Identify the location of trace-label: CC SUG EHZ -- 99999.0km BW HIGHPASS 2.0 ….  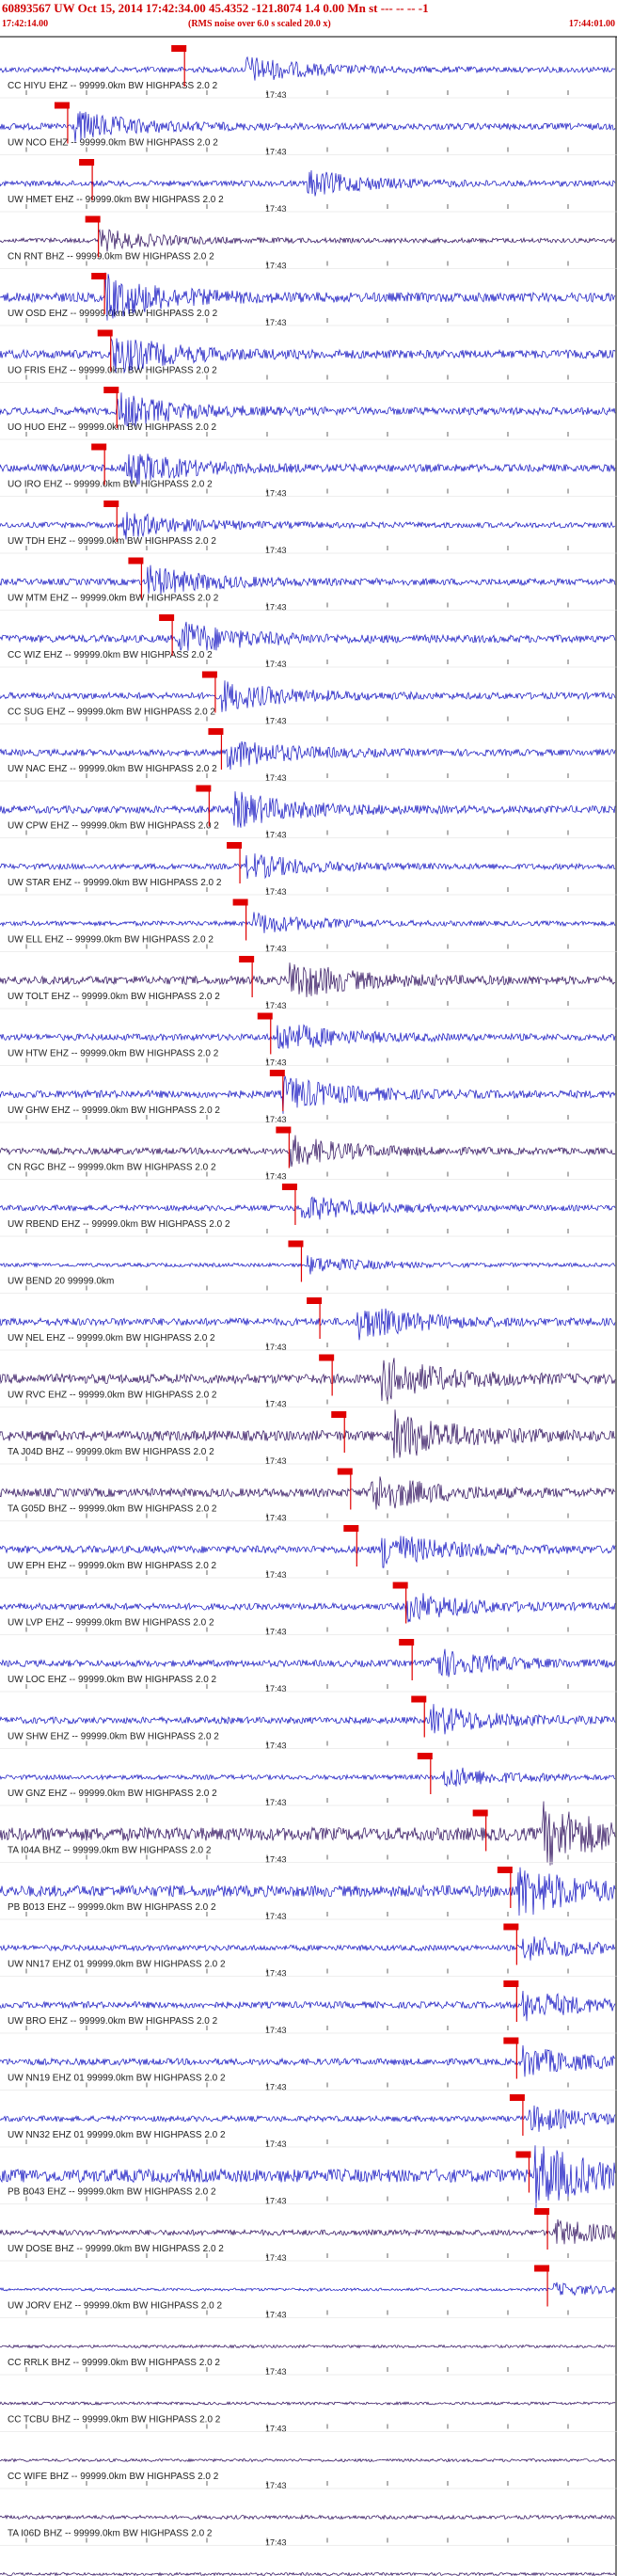
(112, 713).